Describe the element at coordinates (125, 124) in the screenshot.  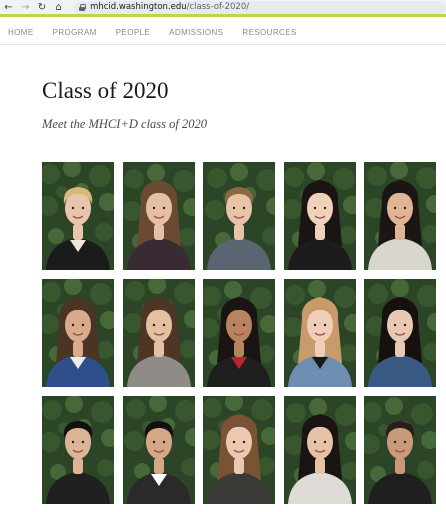
I see `page-subtitle: Meet the MHCI+D class of 2020` at that location.